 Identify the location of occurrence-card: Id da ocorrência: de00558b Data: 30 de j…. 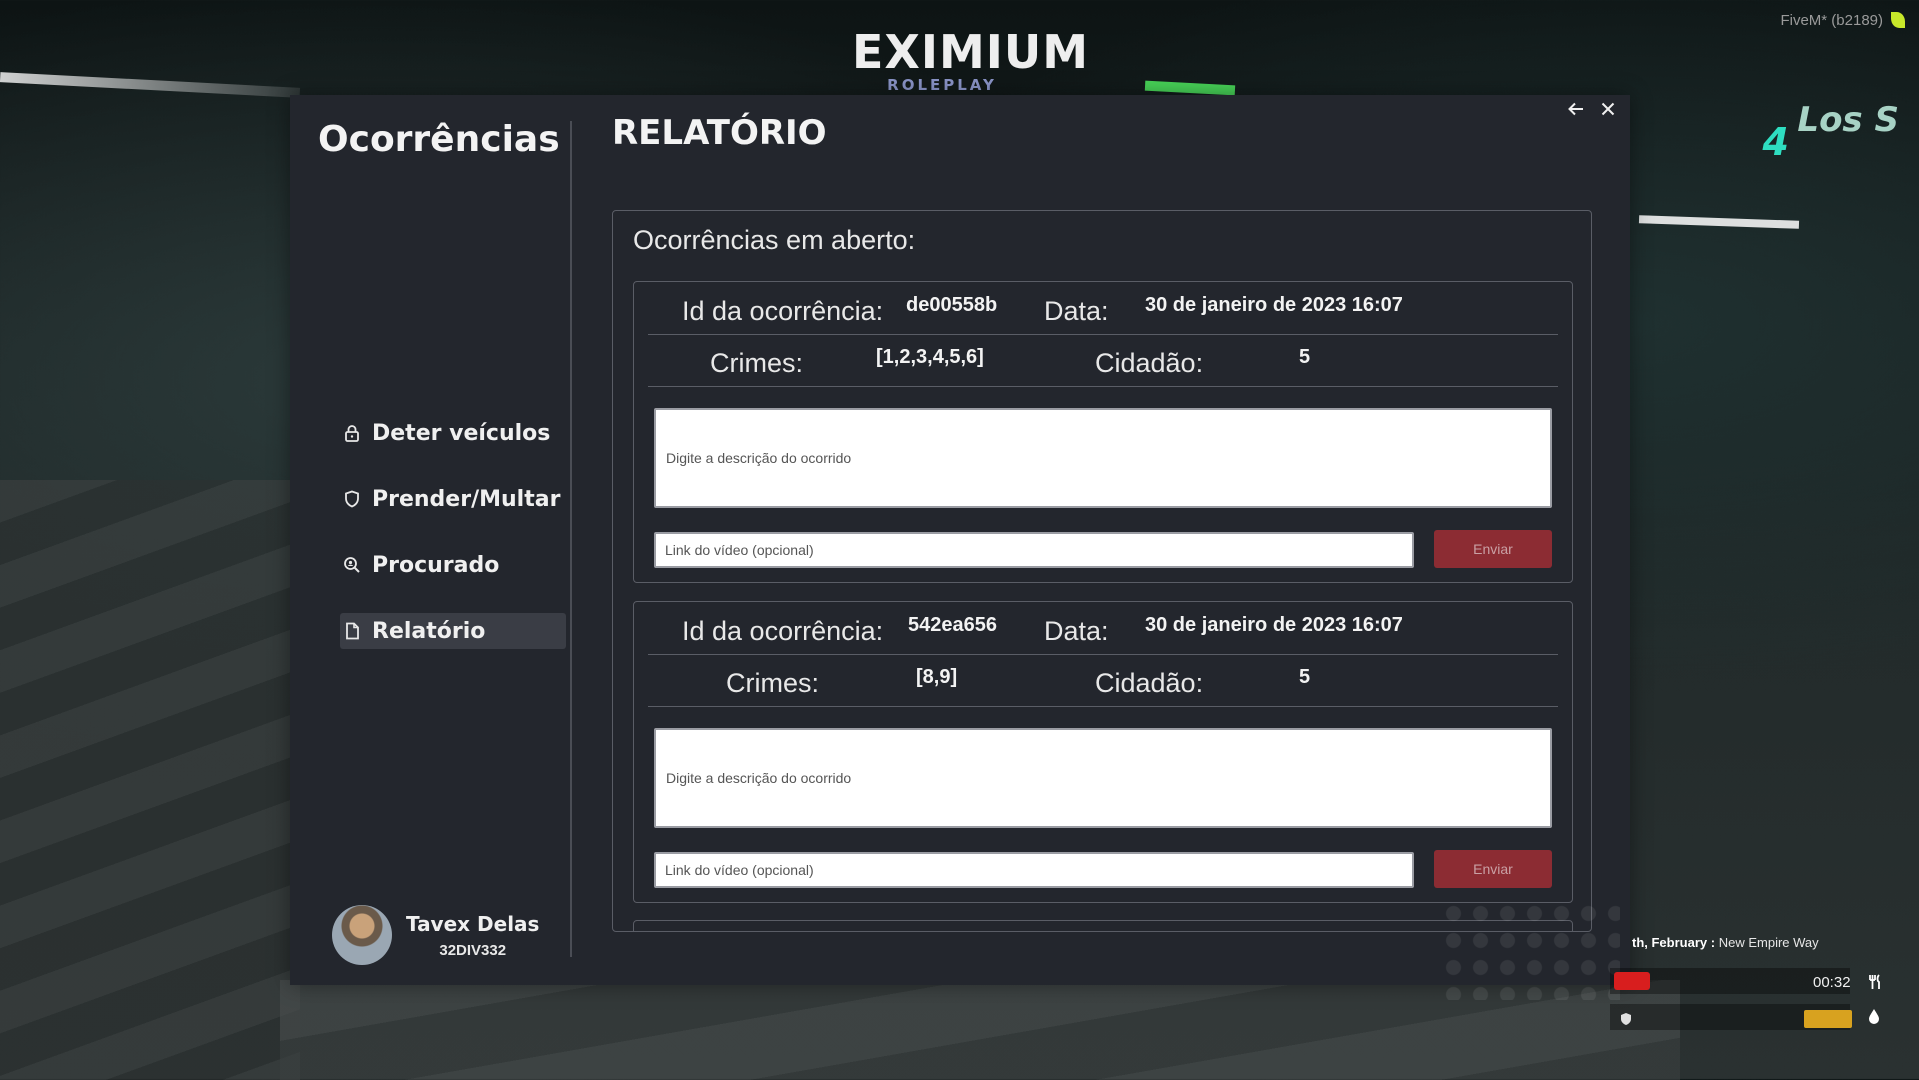
(1103, 432).